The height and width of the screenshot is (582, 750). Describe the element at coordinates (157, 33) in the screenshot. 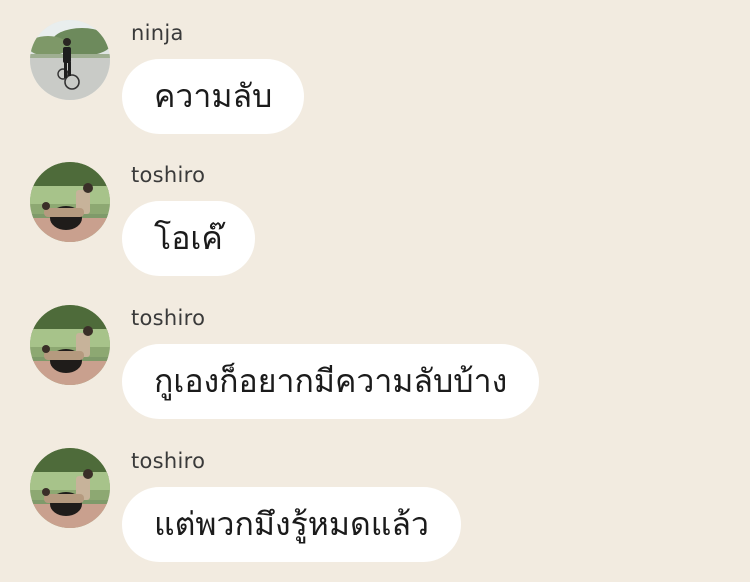

I see `message-sender: ninja` at that location.